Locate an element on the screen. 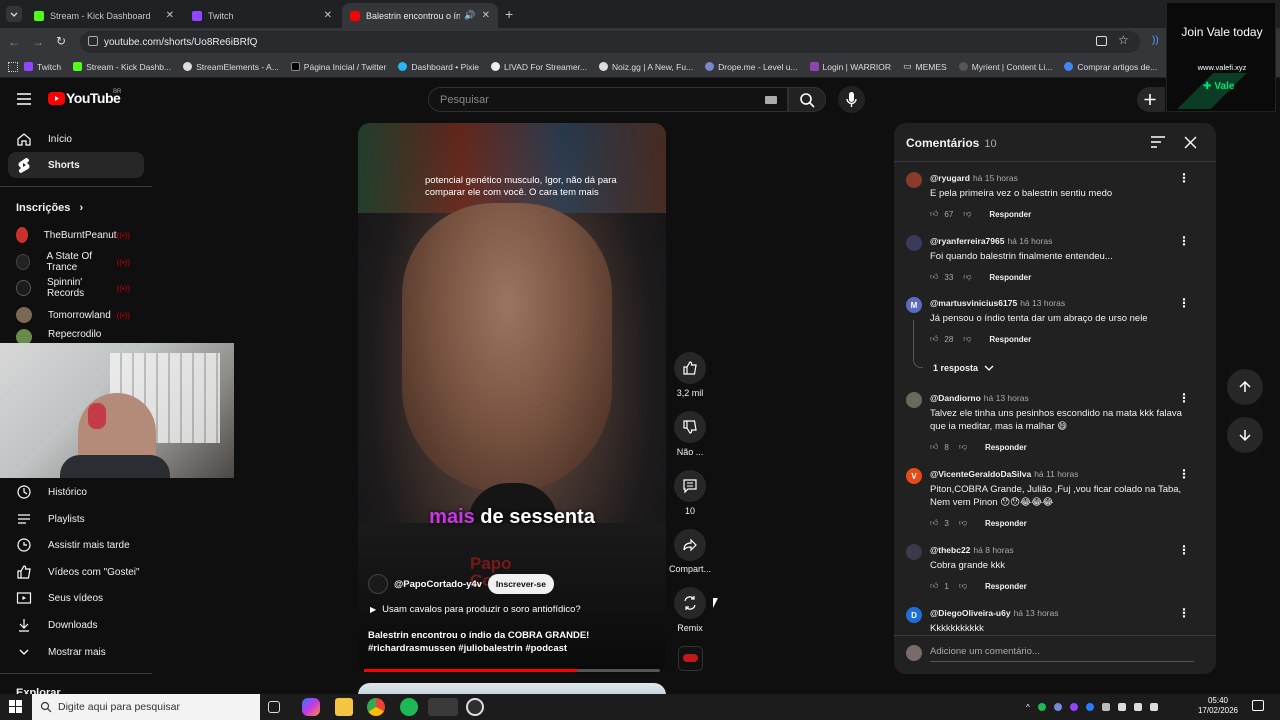  site-info-icon is located at coordinates (93, 41).